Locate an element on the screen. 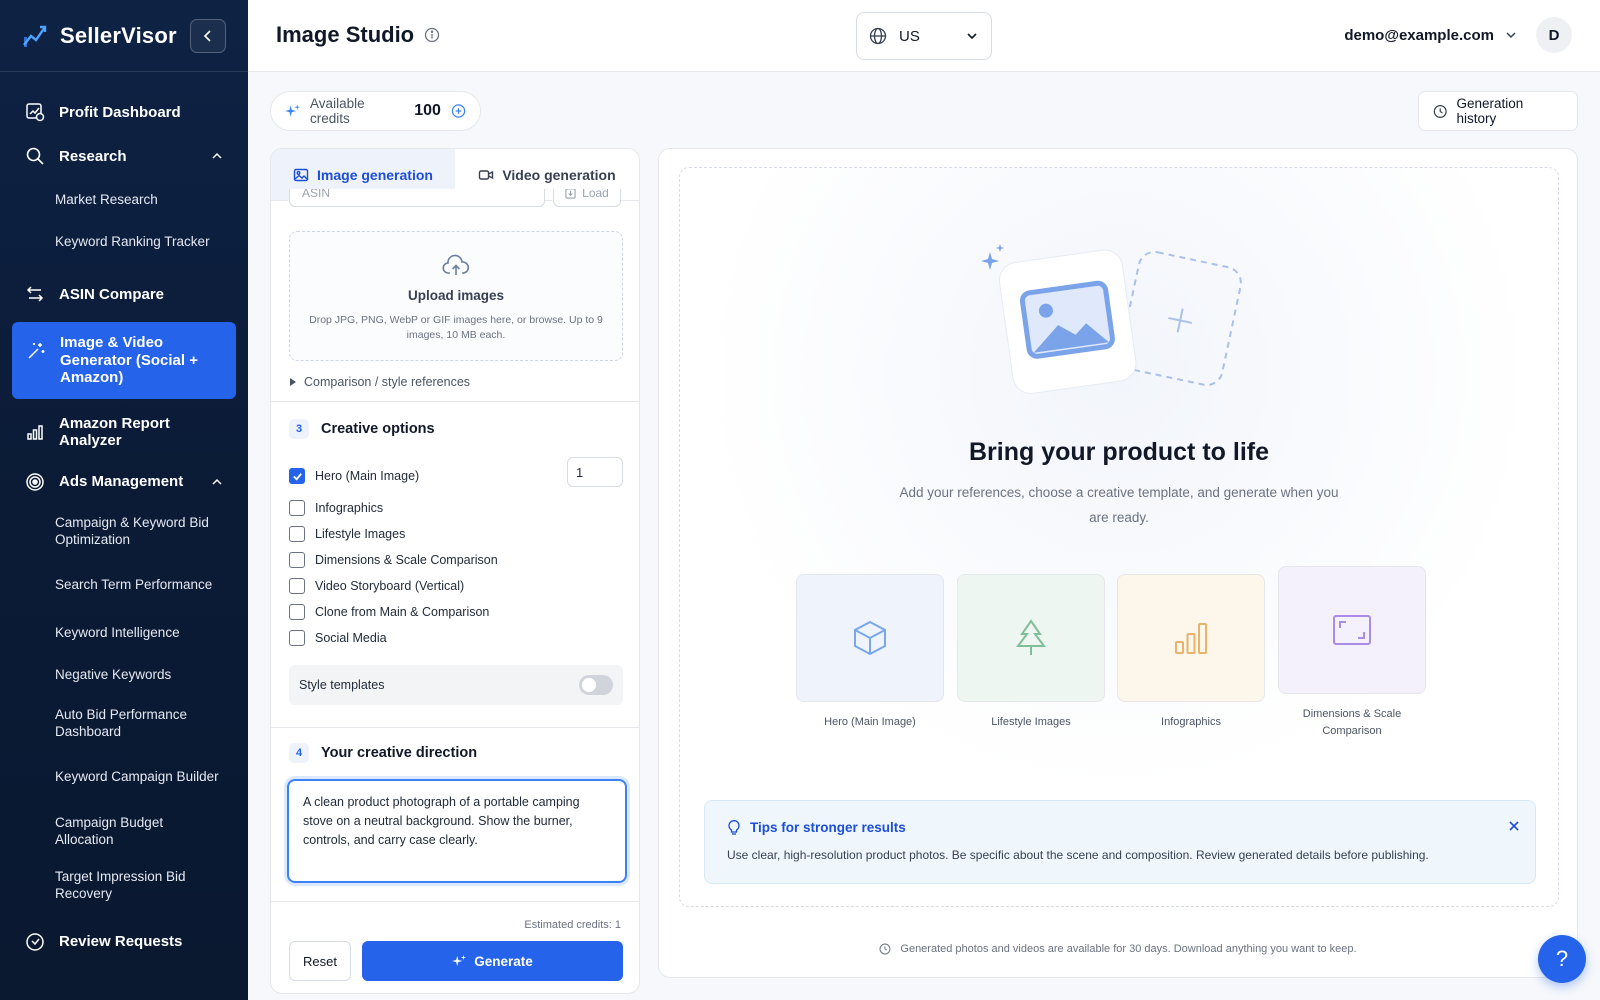 This screenshot has height=1000, width=1600. sidebar-item-profit-dashboard: Profit Dashboard is located at coordinates (124, 112).